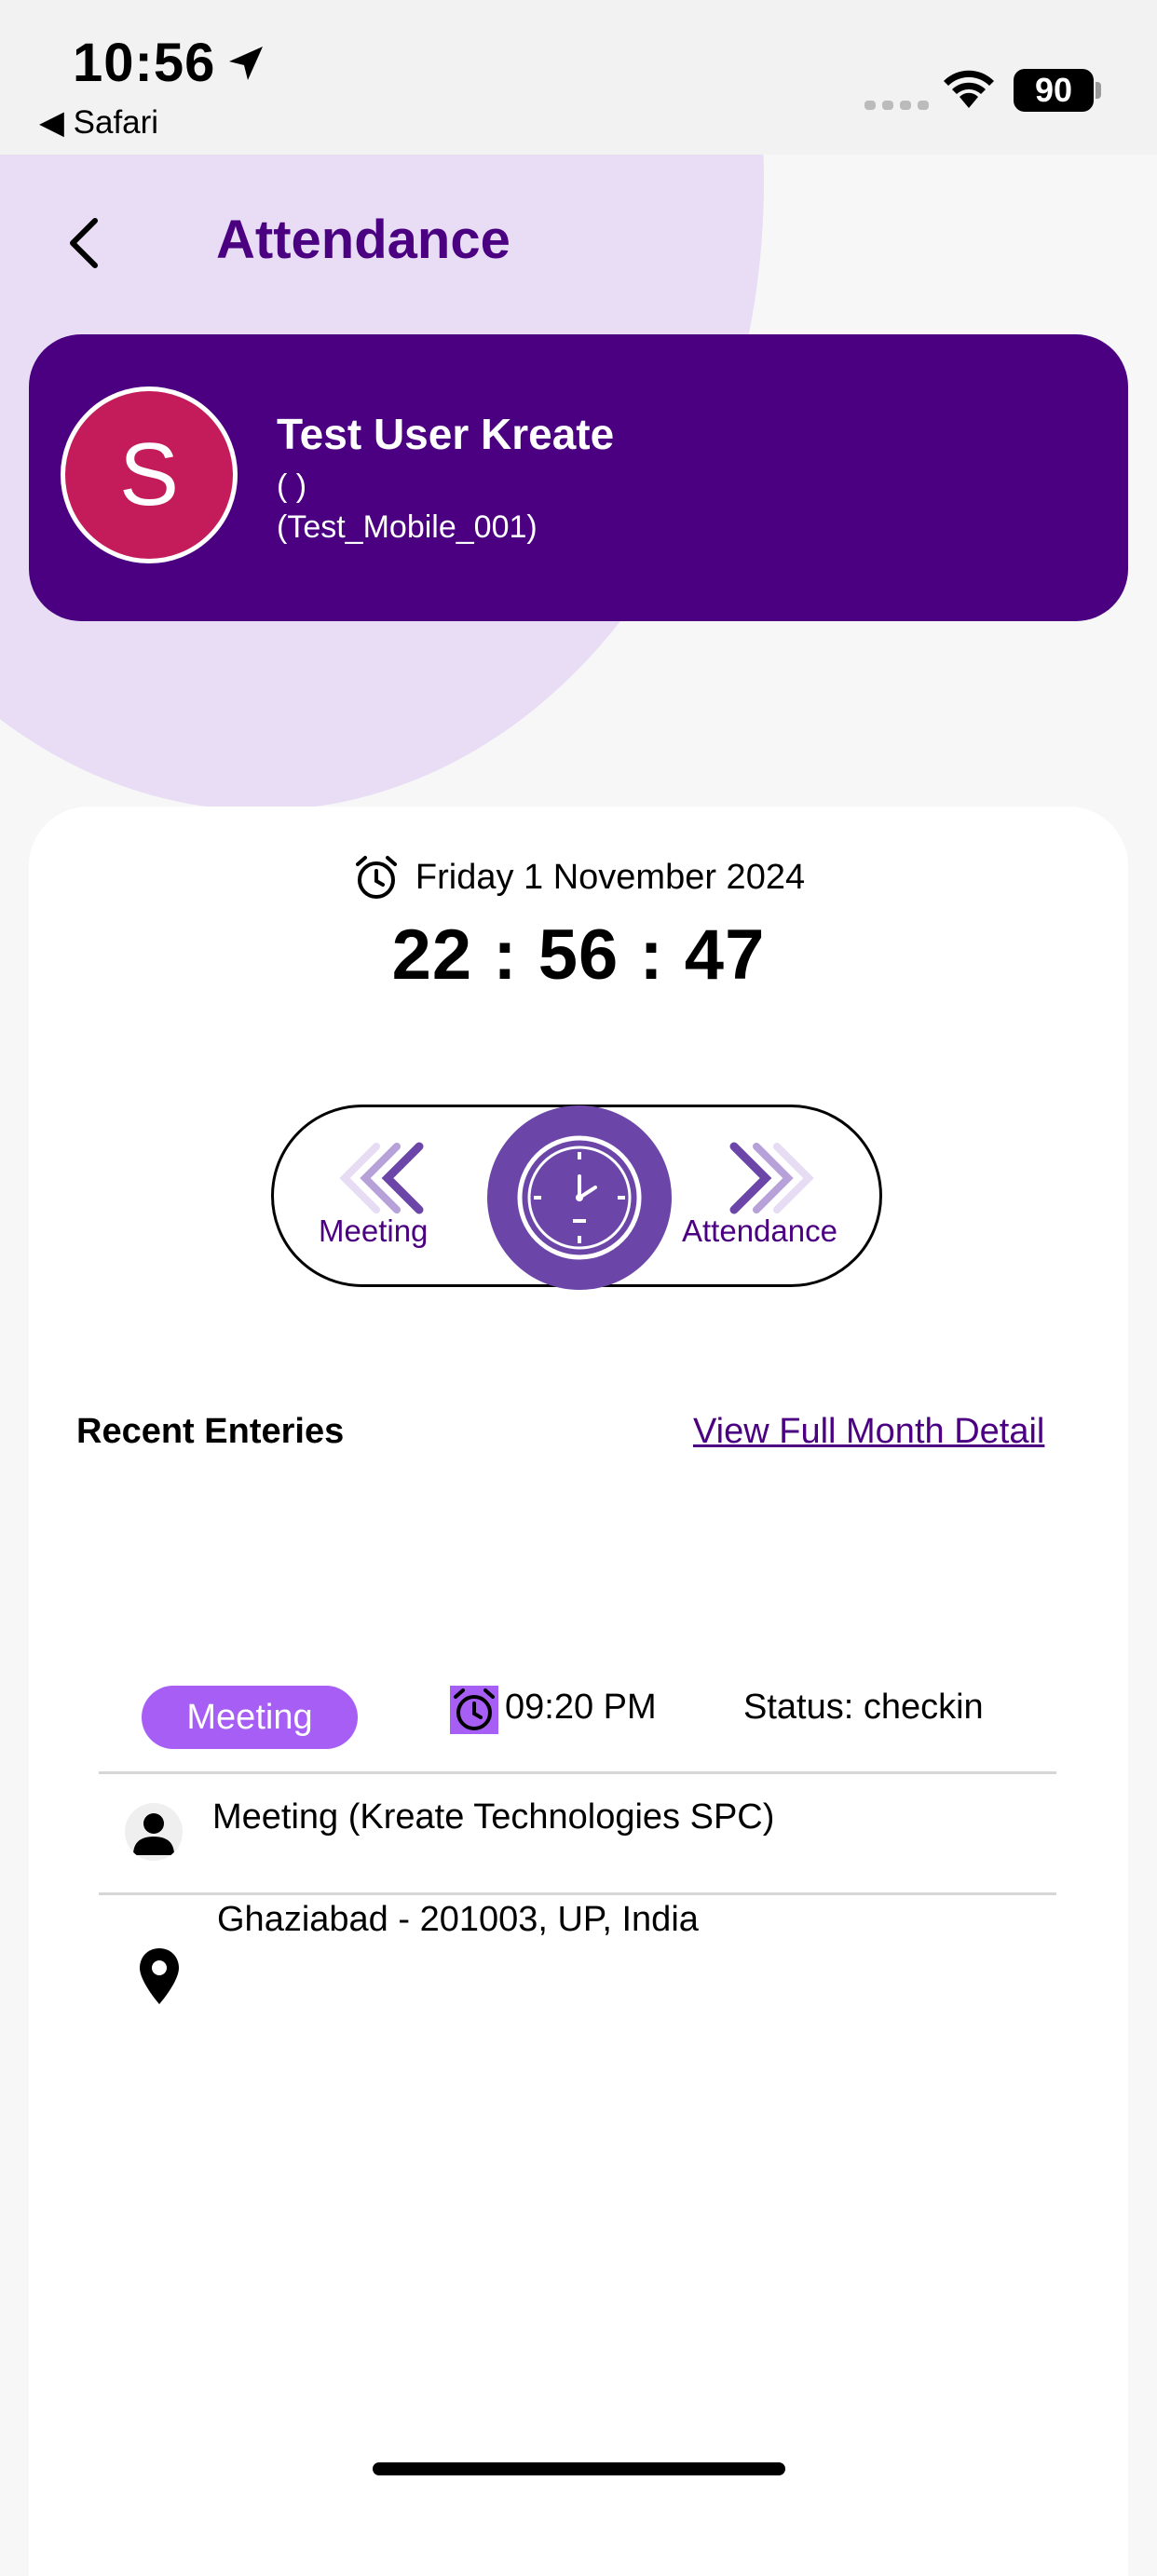  Describe the element at coordinates (210, 1431) in the screenshot. I see `recent-entries-title: Recent Enteries` at that location.